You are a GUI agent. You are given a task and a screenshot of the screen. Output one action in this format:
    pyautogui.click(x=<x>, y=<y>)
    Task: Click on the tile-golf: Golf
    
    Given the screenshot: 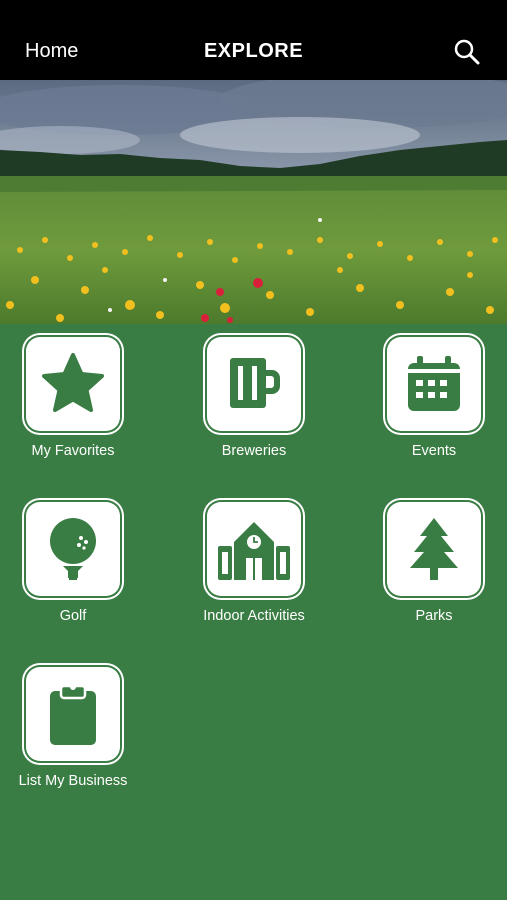 What is the action you would take?
    pyautogui.click(x=73, y=563)
    